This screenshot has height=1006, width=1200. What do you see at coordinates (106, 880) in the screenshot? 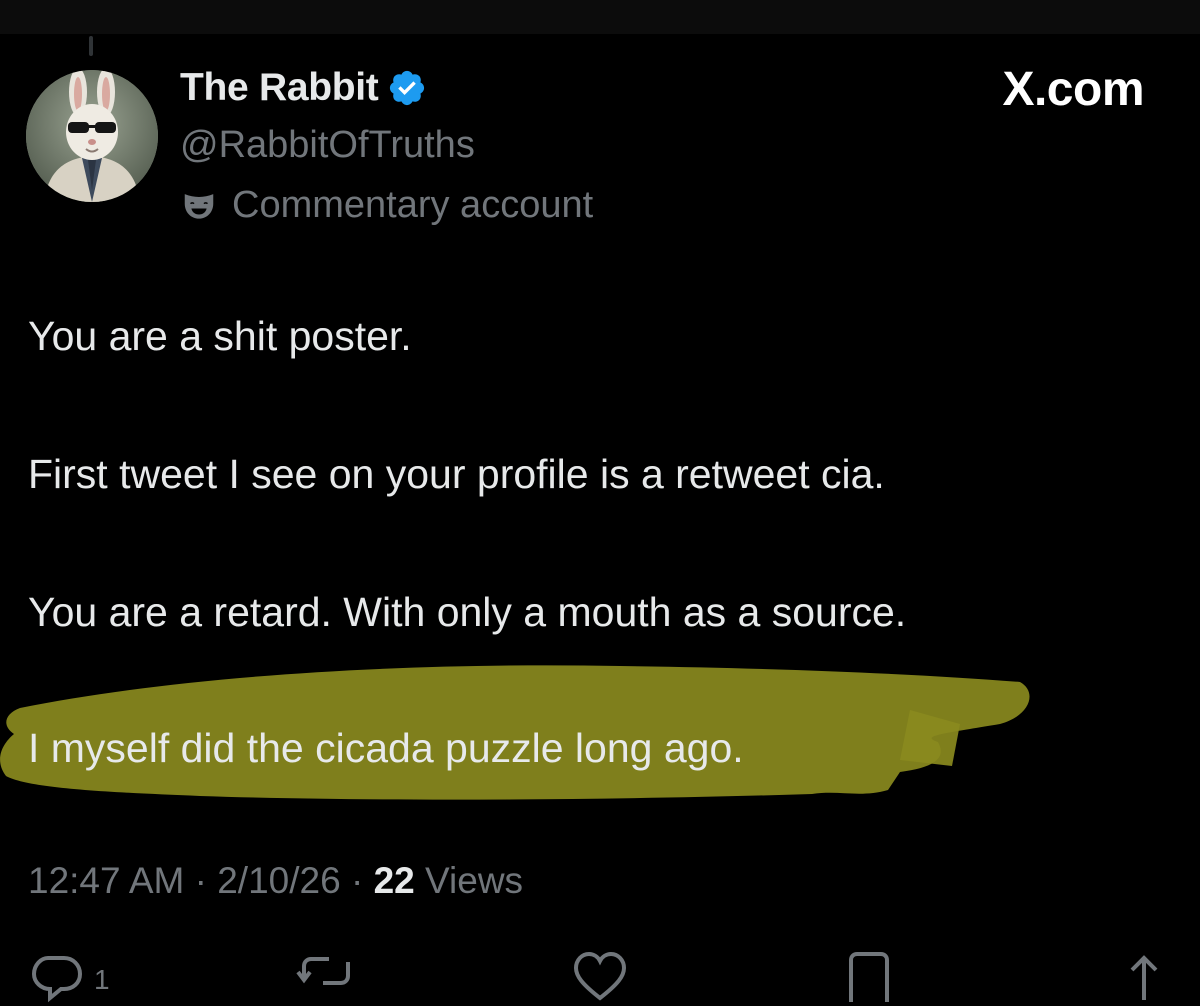
I see `tweet-time: 12:47 AM` at bounding box center [106, 880].